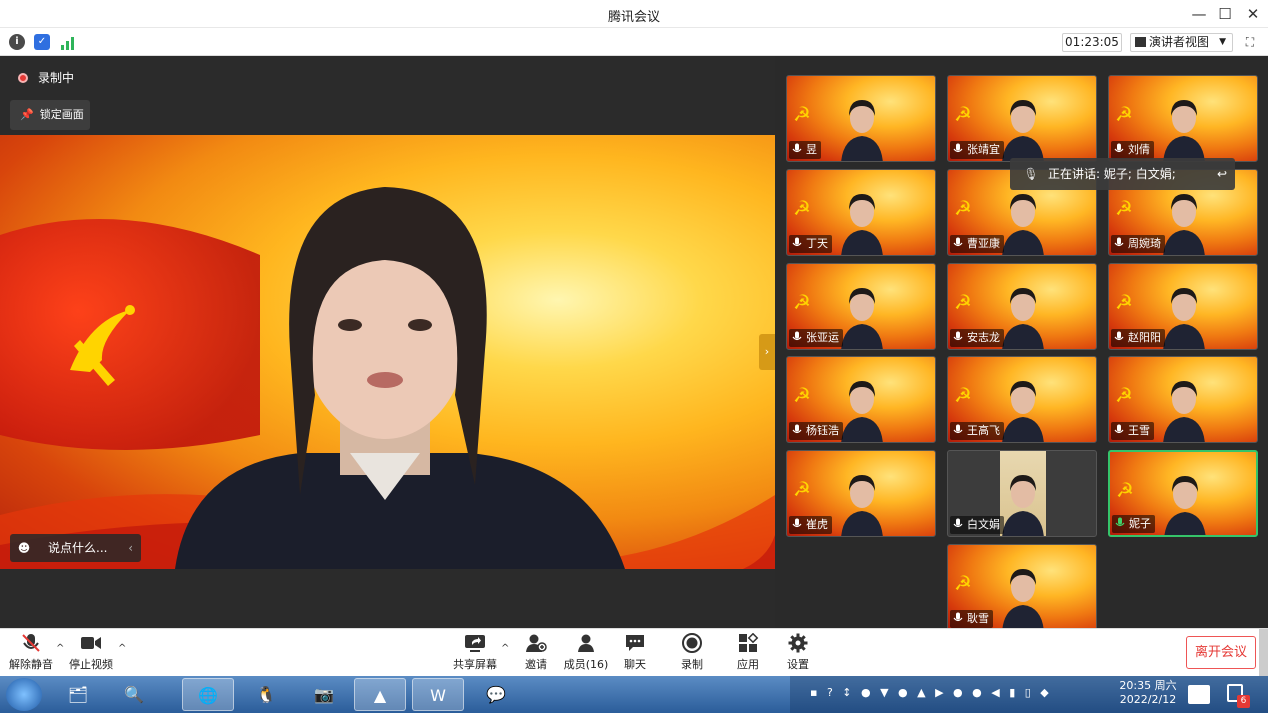  What do you see at coordinates (505, 648) in the screenshot?
I see `share-options-chevron-icon: ^` at bounding box center [505, 648].